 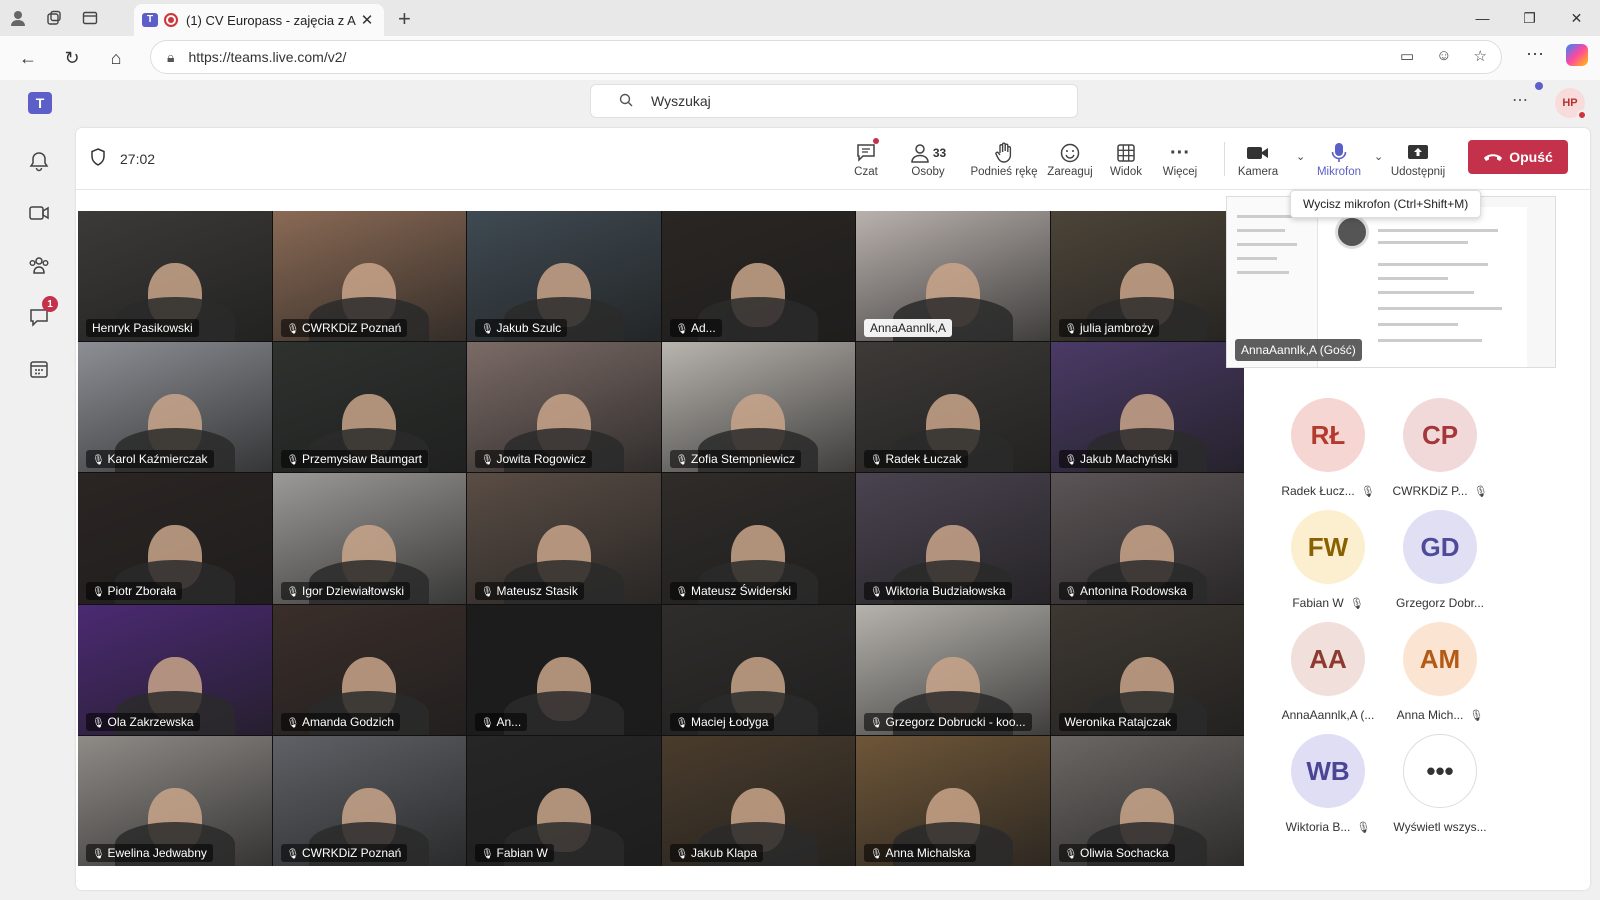 I want to click on video-tile: 🎙︎ Antonina Rodowska, so click(x=1147, y=538).